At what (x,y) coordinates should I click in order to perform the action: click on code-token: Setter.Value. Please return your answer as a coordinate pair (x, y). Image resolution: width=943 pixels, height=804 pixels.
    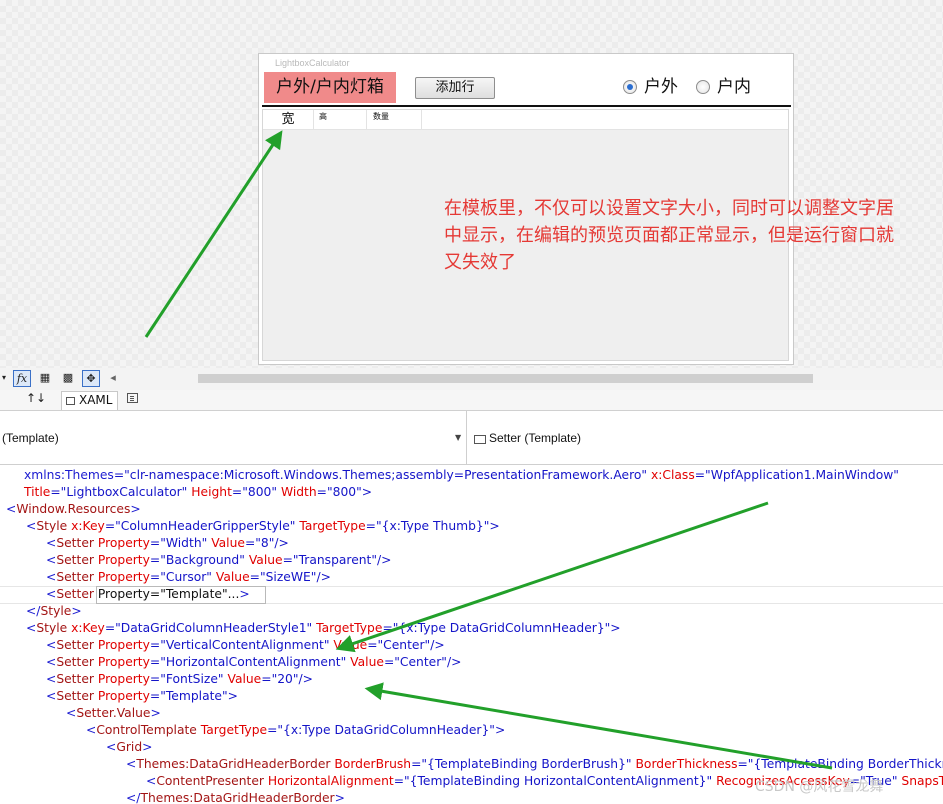
    Looking at the image, I should click on (113, 713).